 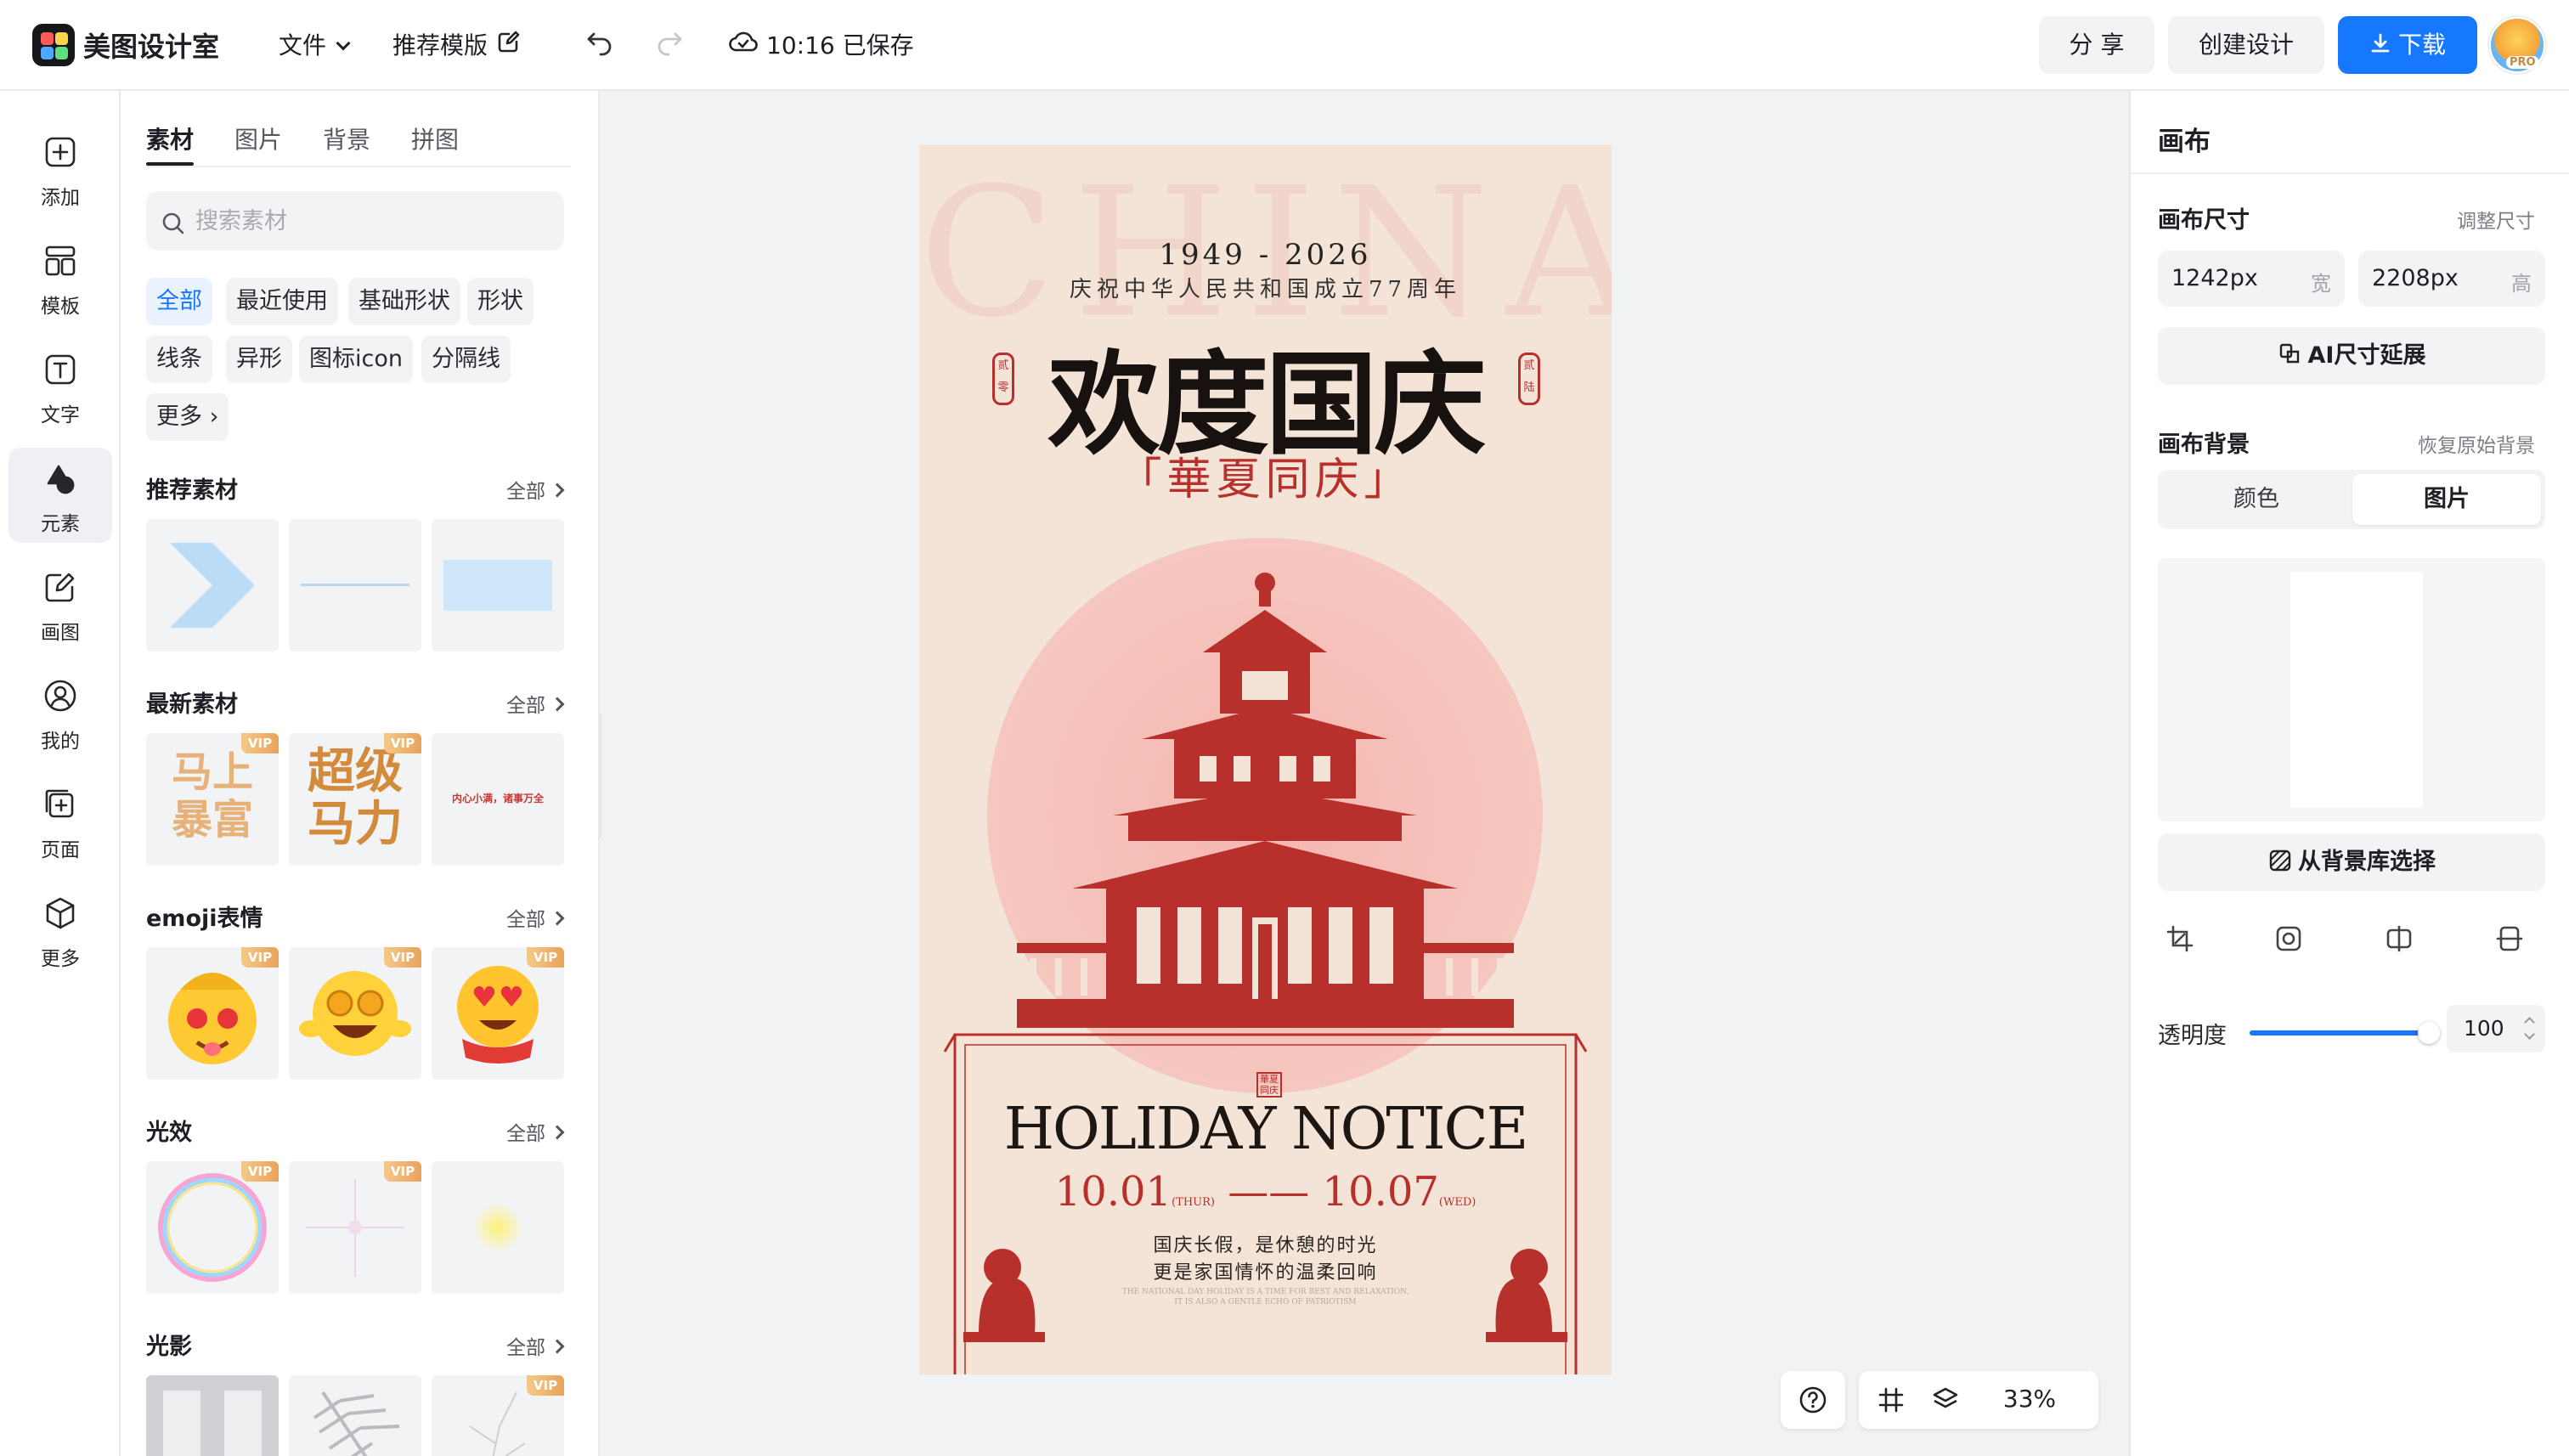 I want to click on stepper-up-icon, so click(x=2530, y=1023).